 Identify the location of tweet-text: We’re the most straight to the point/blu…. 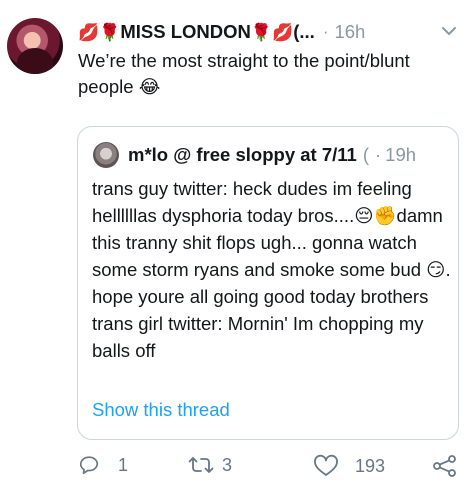
(244, 73).